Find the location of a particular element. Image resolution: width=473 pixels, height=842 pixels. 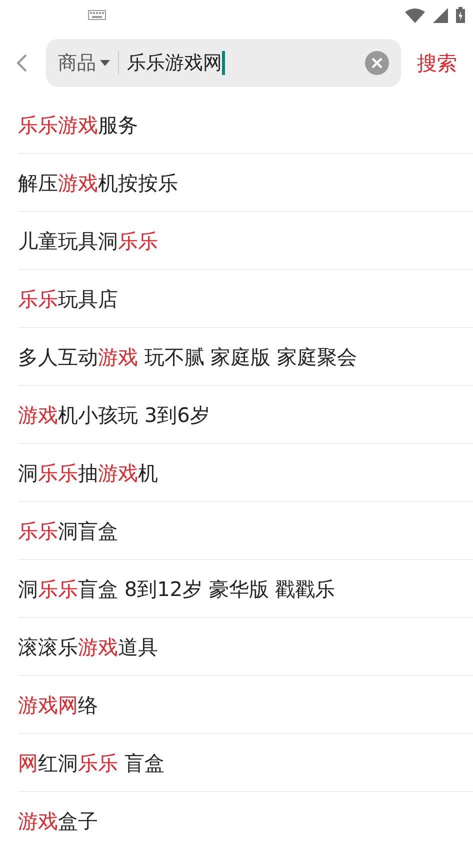

text-cursor is located at coordinates (223, 63).